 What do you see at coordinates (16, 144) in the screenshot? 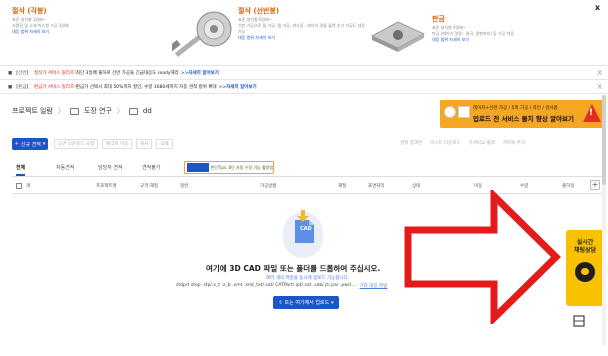
I see `plus-icon: +` at bounding box center [16, 144].